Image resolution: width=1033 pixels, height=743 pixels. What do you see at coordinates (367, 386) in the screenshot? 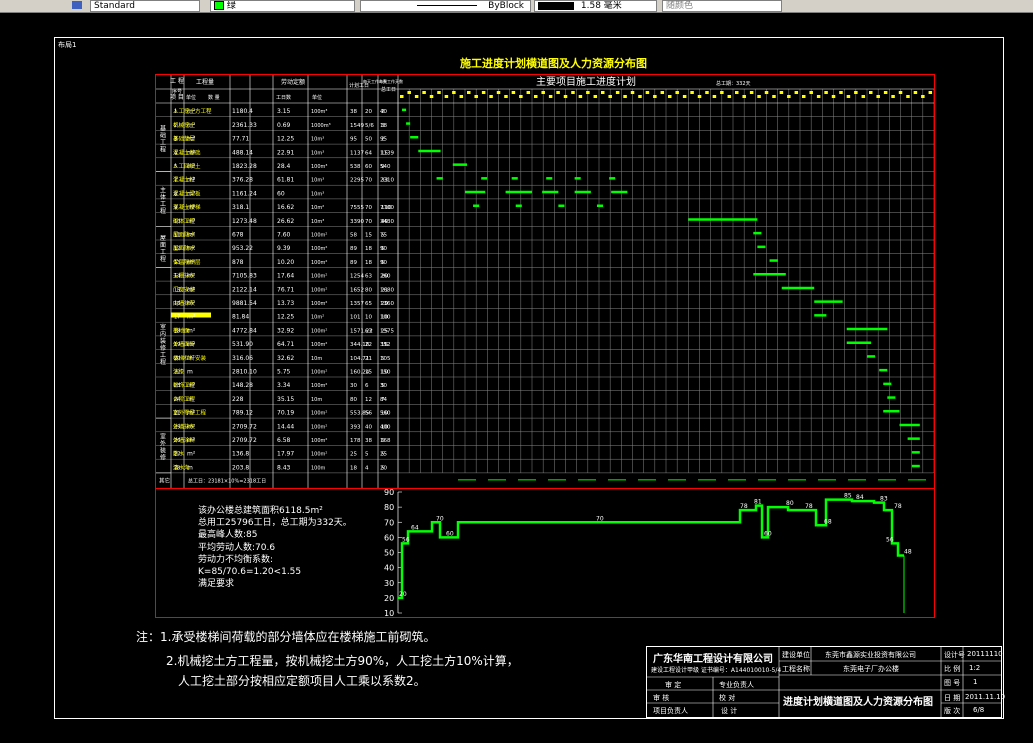
I see `row-workers: 6` at bounding box center [367, 386].